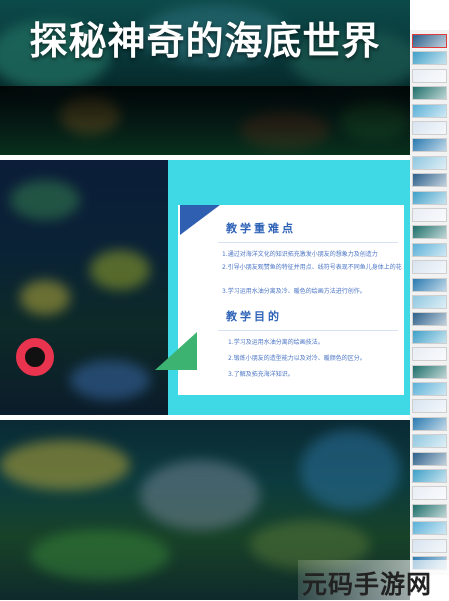  Describe the element at coordinates (254, 316) in the screenshot. I see `section-heading-objectives: 教学目的` at that location.